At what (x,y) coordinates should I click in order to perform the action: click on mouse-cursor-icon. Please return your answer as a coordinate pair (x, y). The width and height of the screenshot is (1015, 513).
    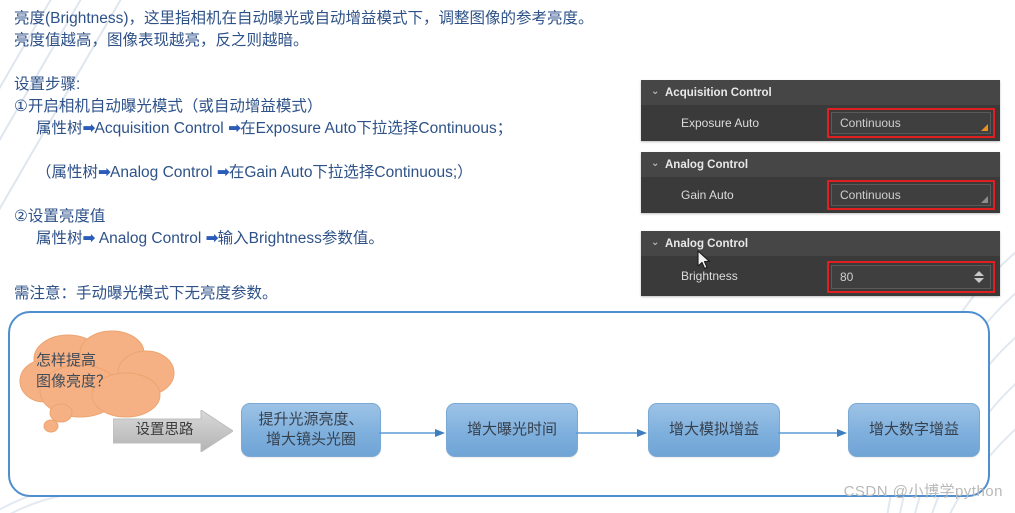
    Looking at the image, I should click on (703, 260).